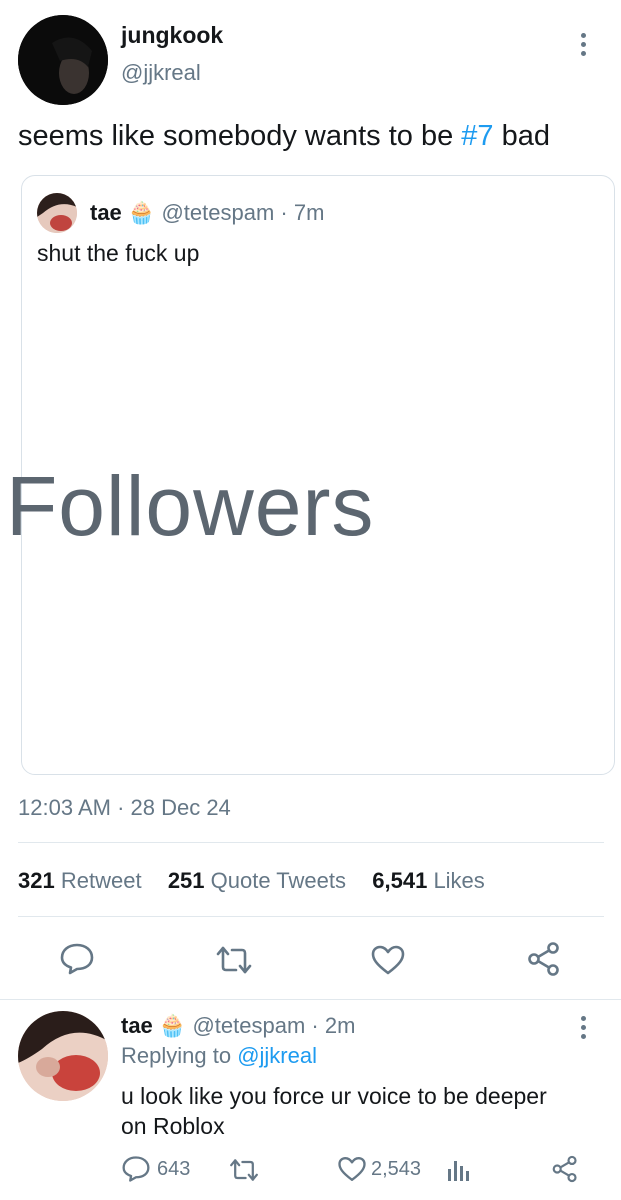  What do you see at coordinates (190, 506) in the screenshot?
I see `quoted-image-text: Followers` at bounding box center [190, 506].